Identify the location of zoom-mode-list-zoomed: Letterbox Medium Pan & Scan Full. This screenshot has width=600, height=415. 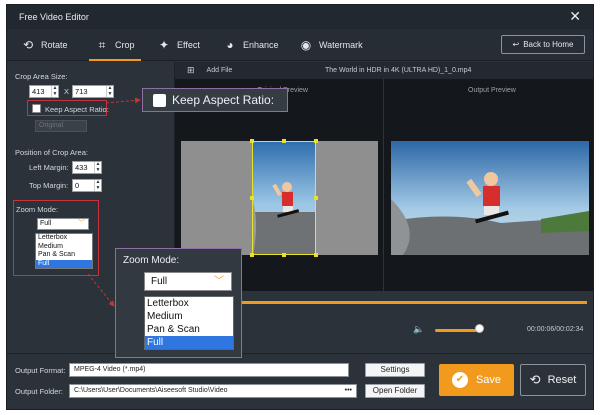
(189, 323).